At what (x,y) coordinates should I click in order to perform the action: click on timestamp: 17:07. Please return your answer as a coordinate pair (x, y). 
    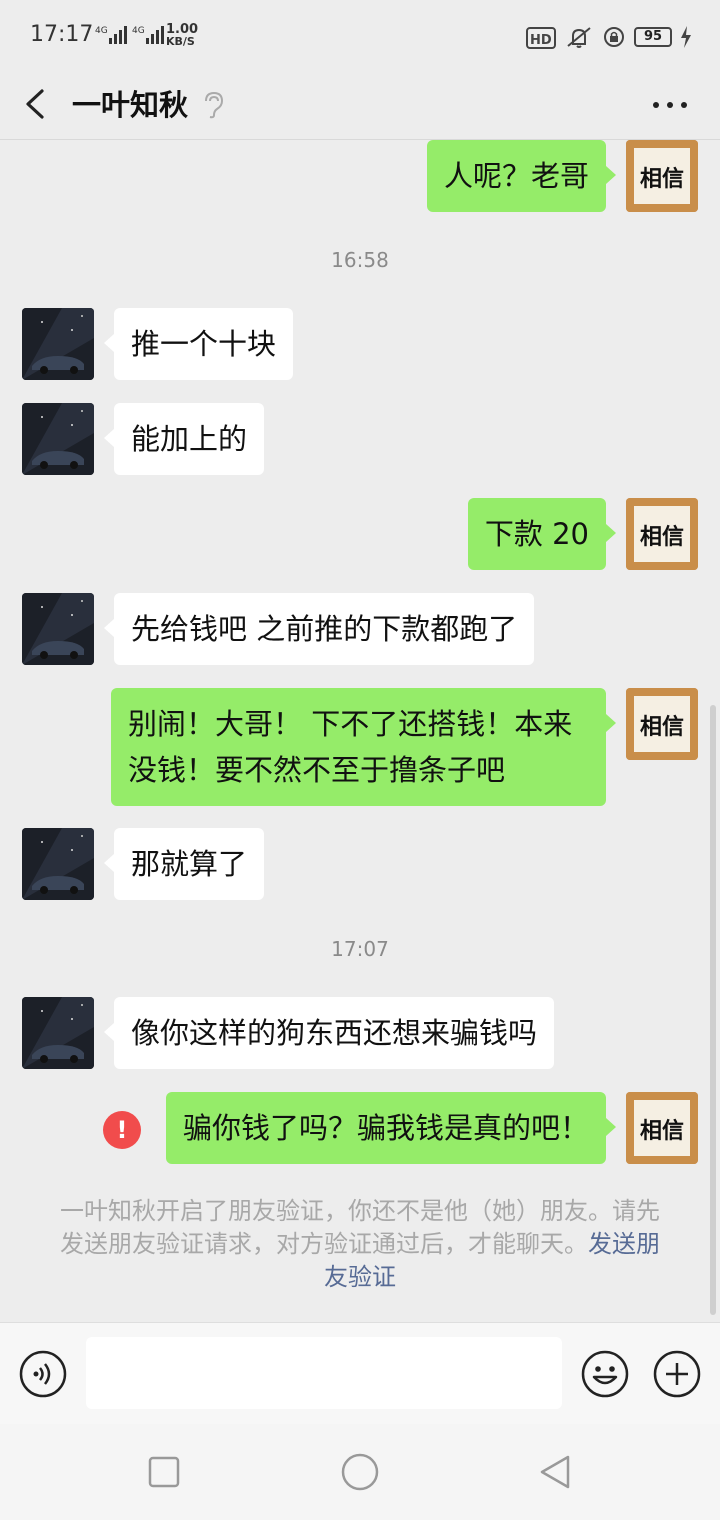
    Looking at the image, I should click on (360, 949).